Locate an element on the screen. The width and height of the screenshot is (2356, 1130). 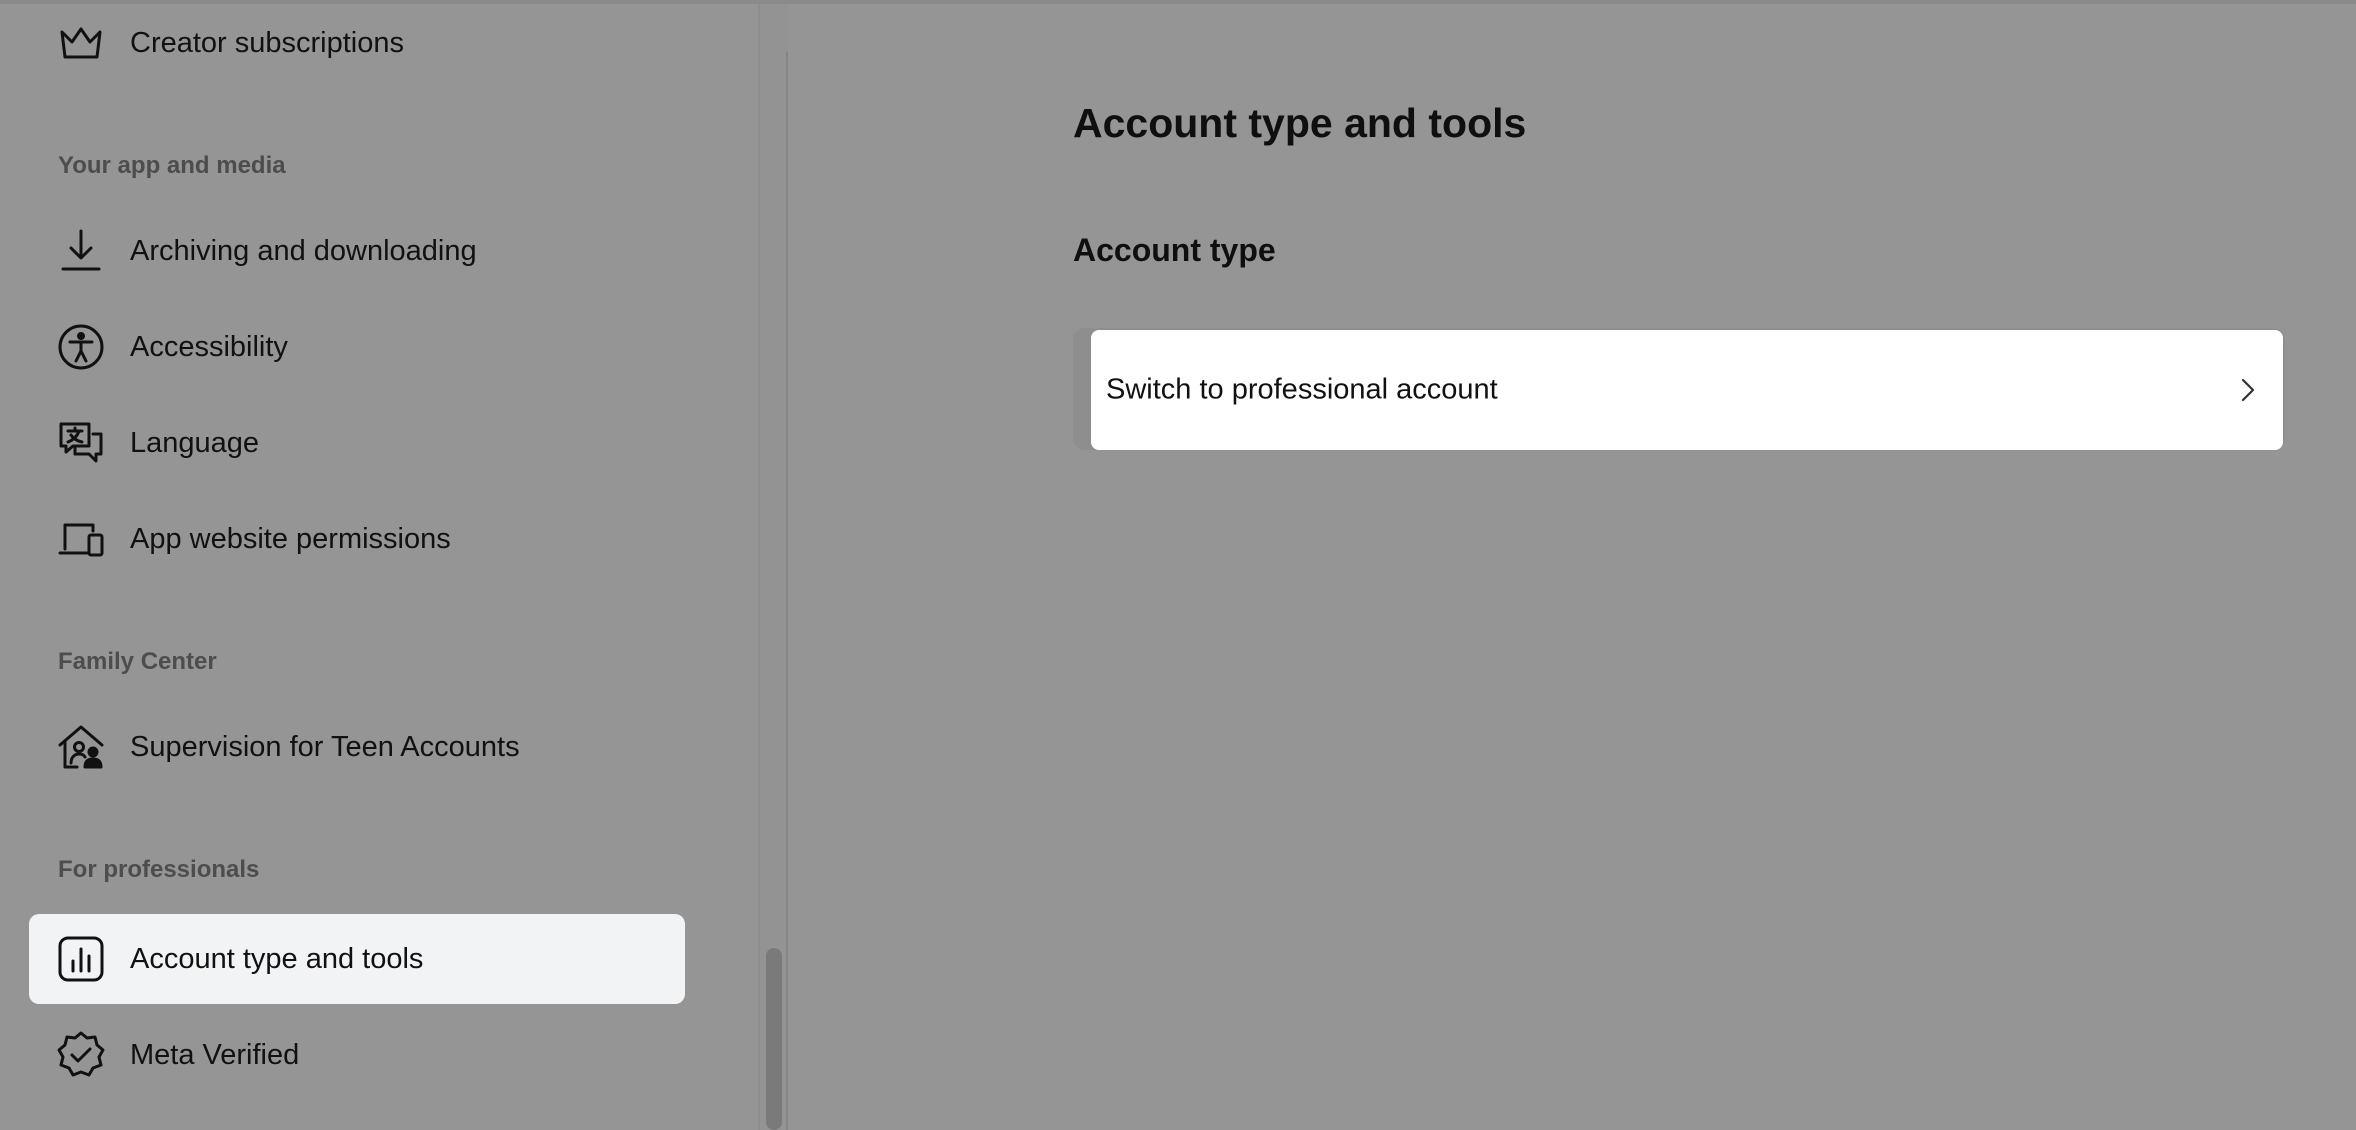
sidebar-item-supervision-for-teen-accounts: Supervision for Teen Accounts is located at coordinates (357, 747).